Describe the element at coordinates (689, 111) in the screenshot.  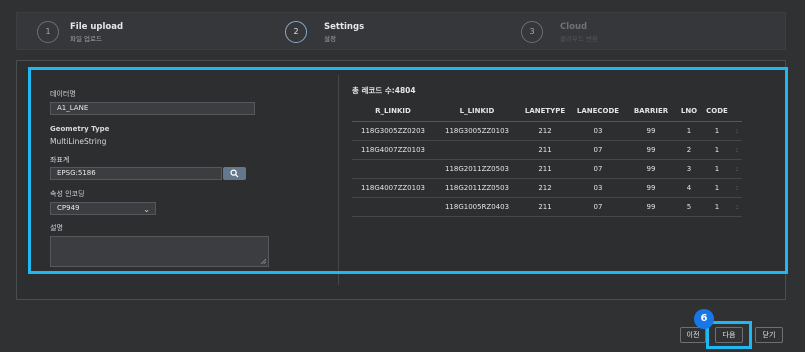
I see `column-header: LNO` at that location.